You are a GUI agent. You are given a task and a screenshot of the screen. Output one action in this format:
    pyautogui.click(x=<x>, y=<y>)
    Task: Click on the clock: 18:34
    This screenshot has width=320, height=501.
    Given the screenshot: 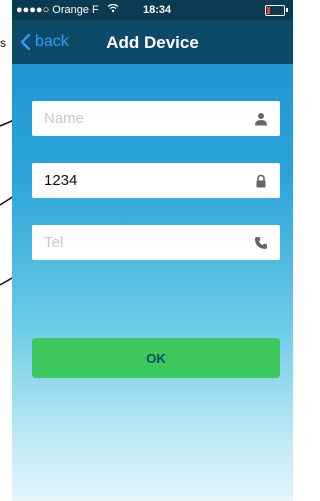 What is the action you would take?
    pyautogui.click(x=157, y=10)
    